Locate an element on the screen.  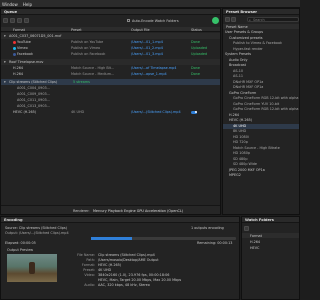
output-file: /Users/...(Stitched Clips).mp4 is located at coordinates (156, 112).